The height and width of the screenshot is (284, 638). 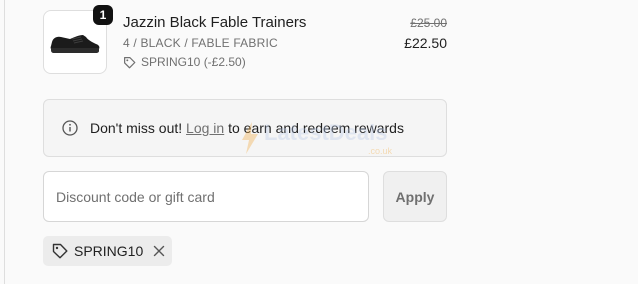 I want to click on apply-button: Apply, so click(x=415, y=196).